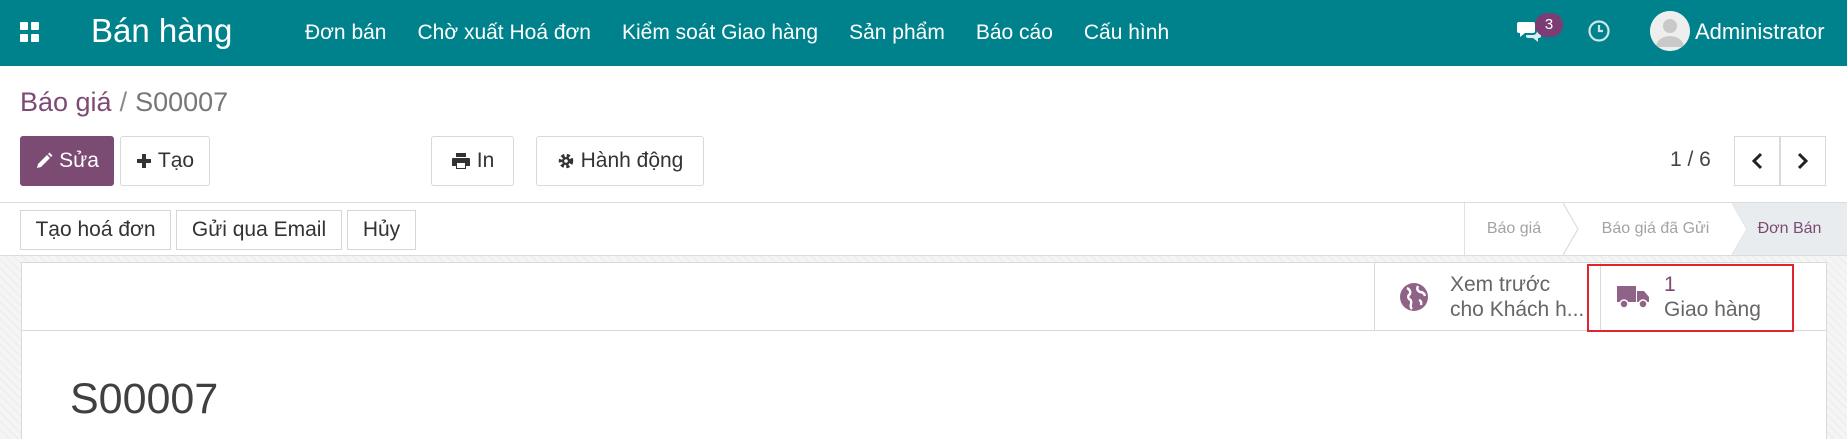  I want to click on send-email-button: Gửi qua Email, so click(259, 230).